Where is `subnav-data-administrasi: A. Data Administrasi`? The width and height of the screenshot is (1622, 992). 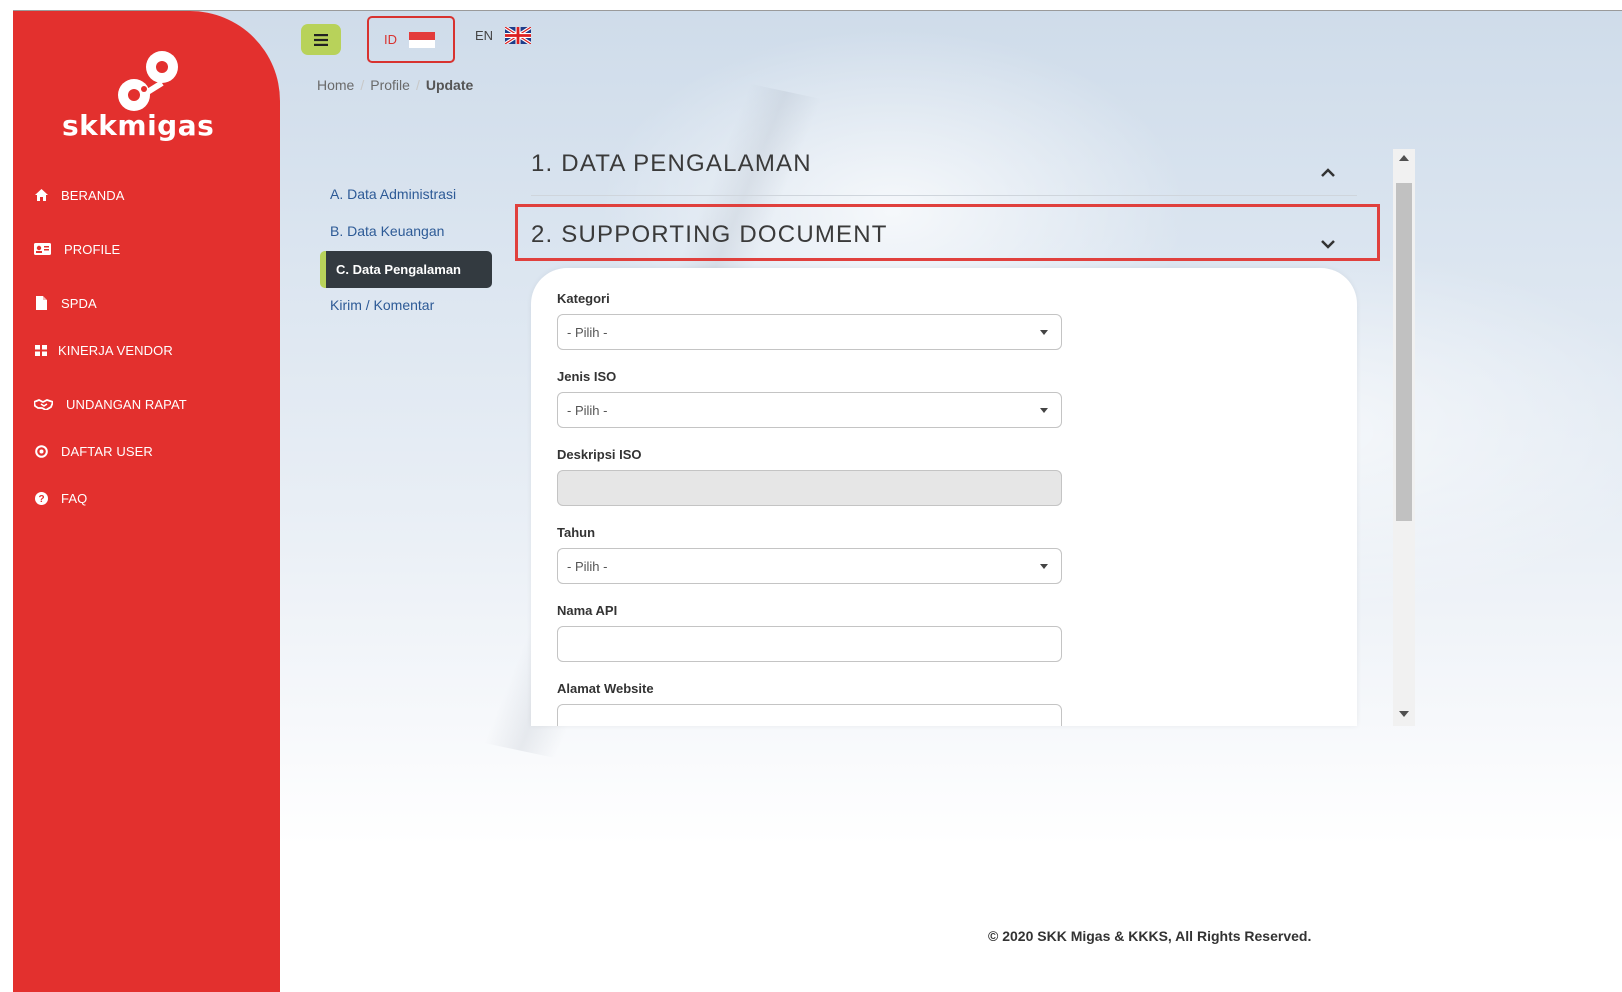
subnav-data-administrasi: A. Data Administrasi is located at coordinates (393, 194).